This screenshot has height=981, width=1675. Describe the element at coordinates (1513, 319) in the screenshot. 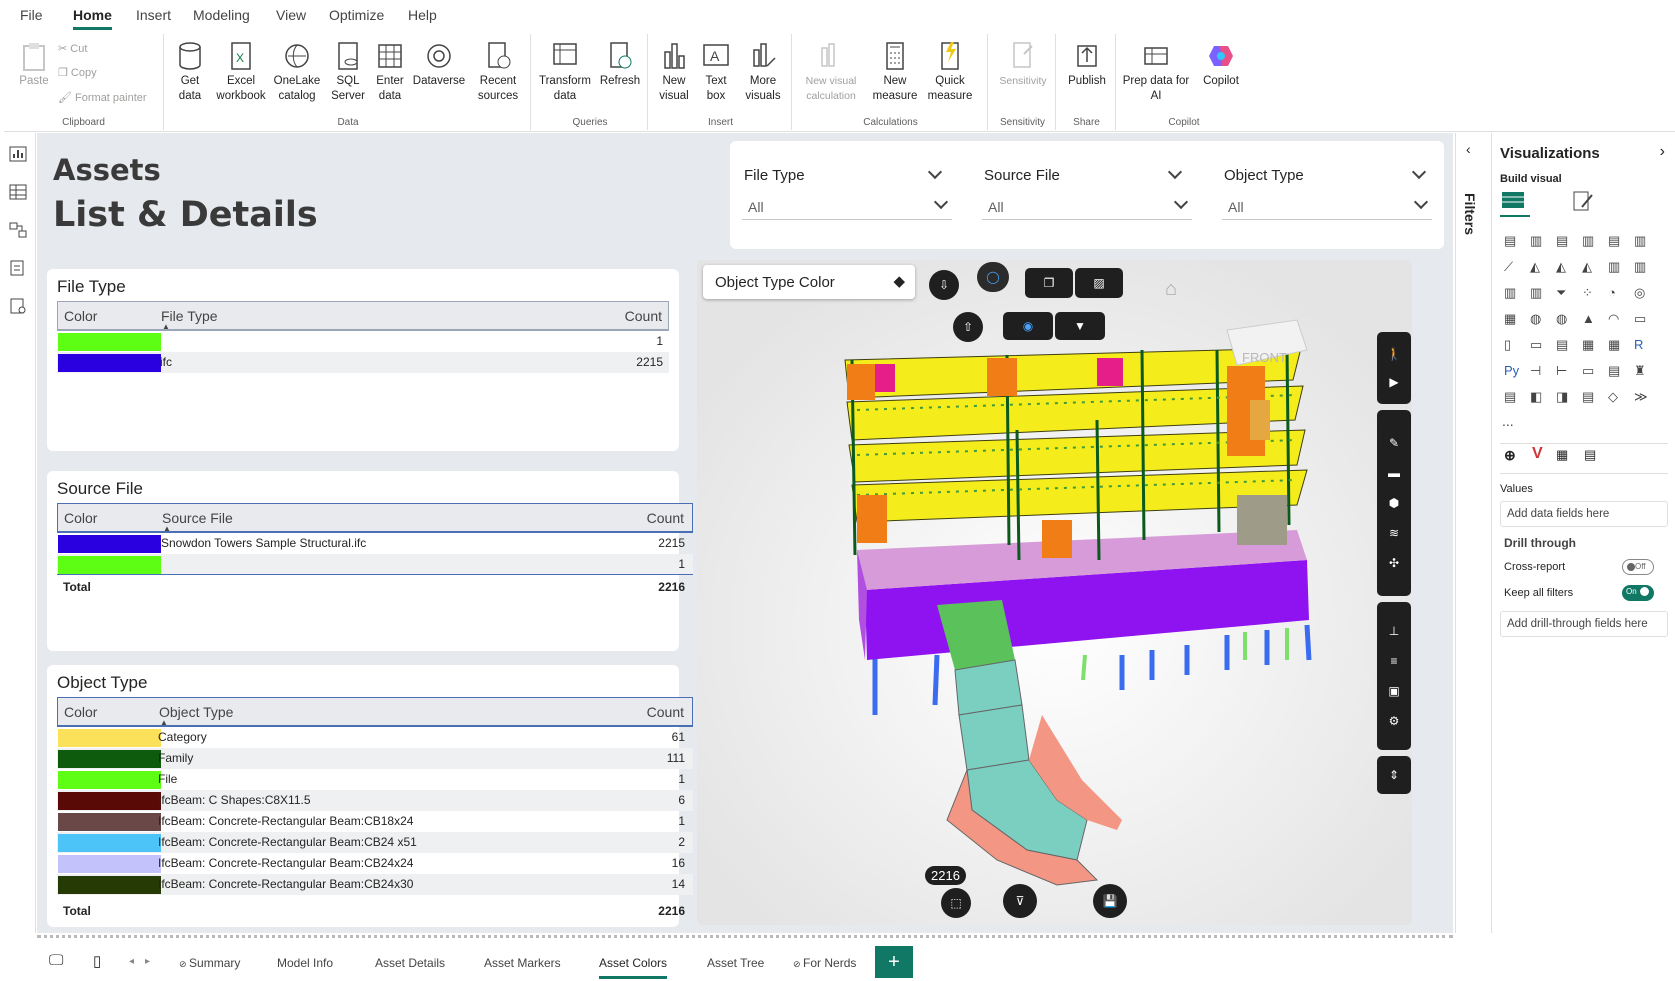

I see `treemap-icon: ▦` at that location.